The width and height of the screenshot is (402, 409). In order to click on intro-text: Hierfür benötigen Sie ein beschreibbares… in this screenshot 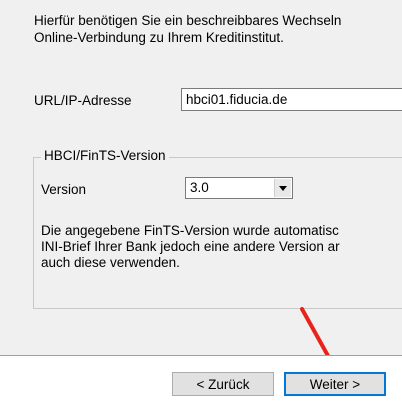, I will do `click(187, 29)`.